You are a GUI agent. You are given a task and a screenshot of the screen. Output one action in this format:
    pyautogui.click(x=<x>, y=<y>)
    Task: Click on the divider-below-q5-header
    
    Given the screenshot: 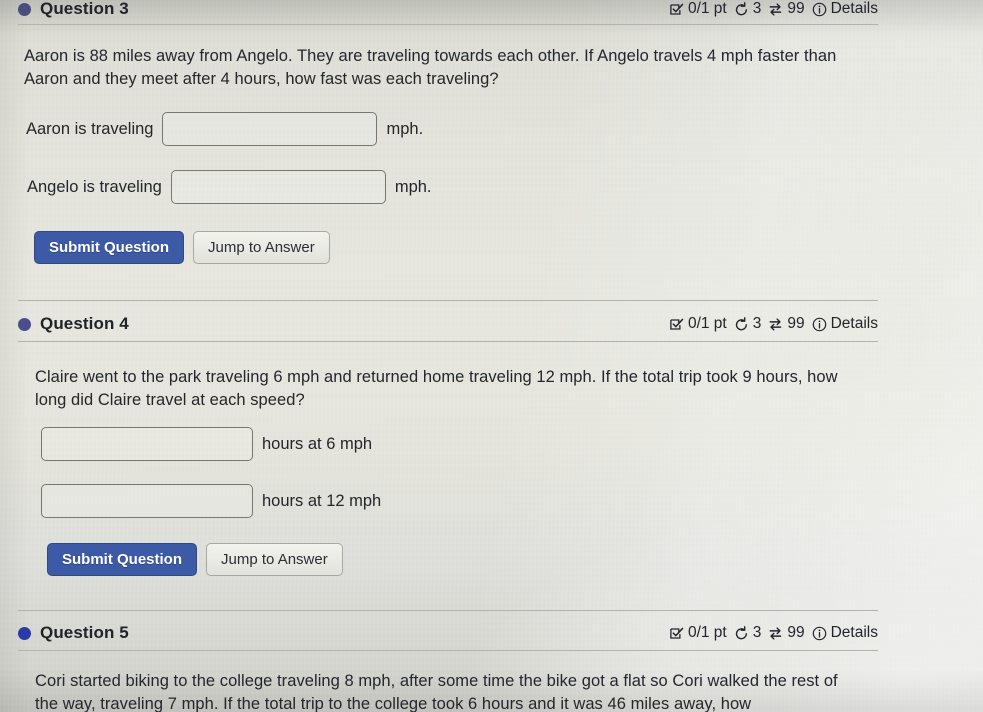 What is the action you would take?
    pyautogui.click(x=448, y=650)
    